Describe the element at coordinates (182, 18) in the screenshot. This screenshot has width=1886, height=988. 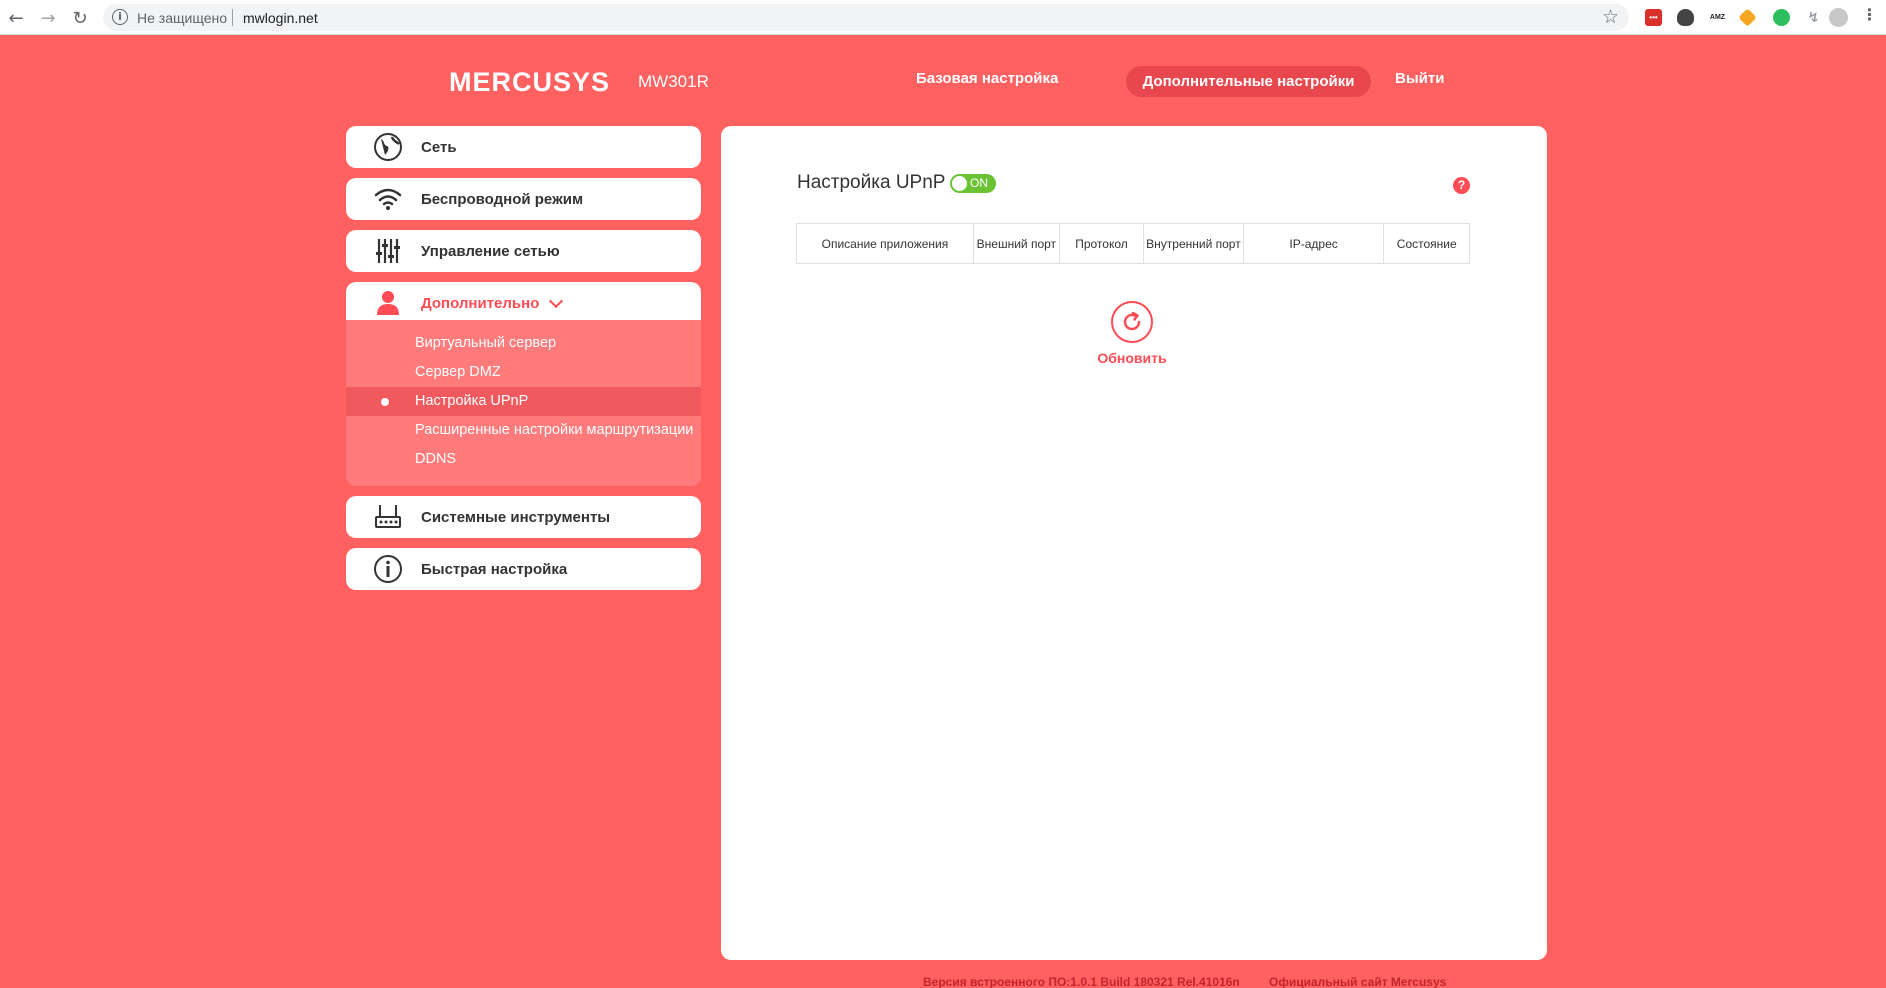
I see `security-label: Не защищено` at that location.